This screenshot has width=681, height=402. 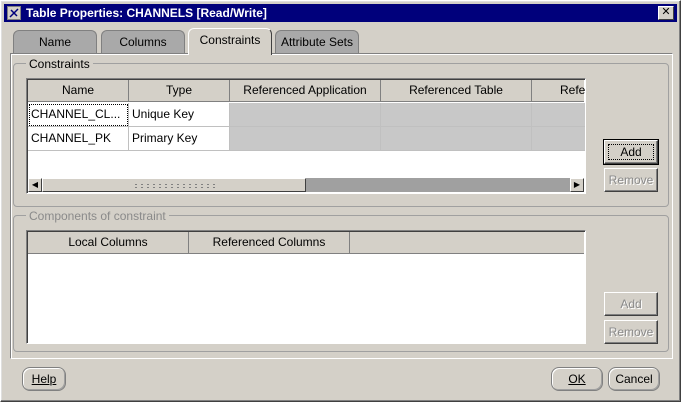 I want to click on help-label: Help, so click(x=44, y=379).